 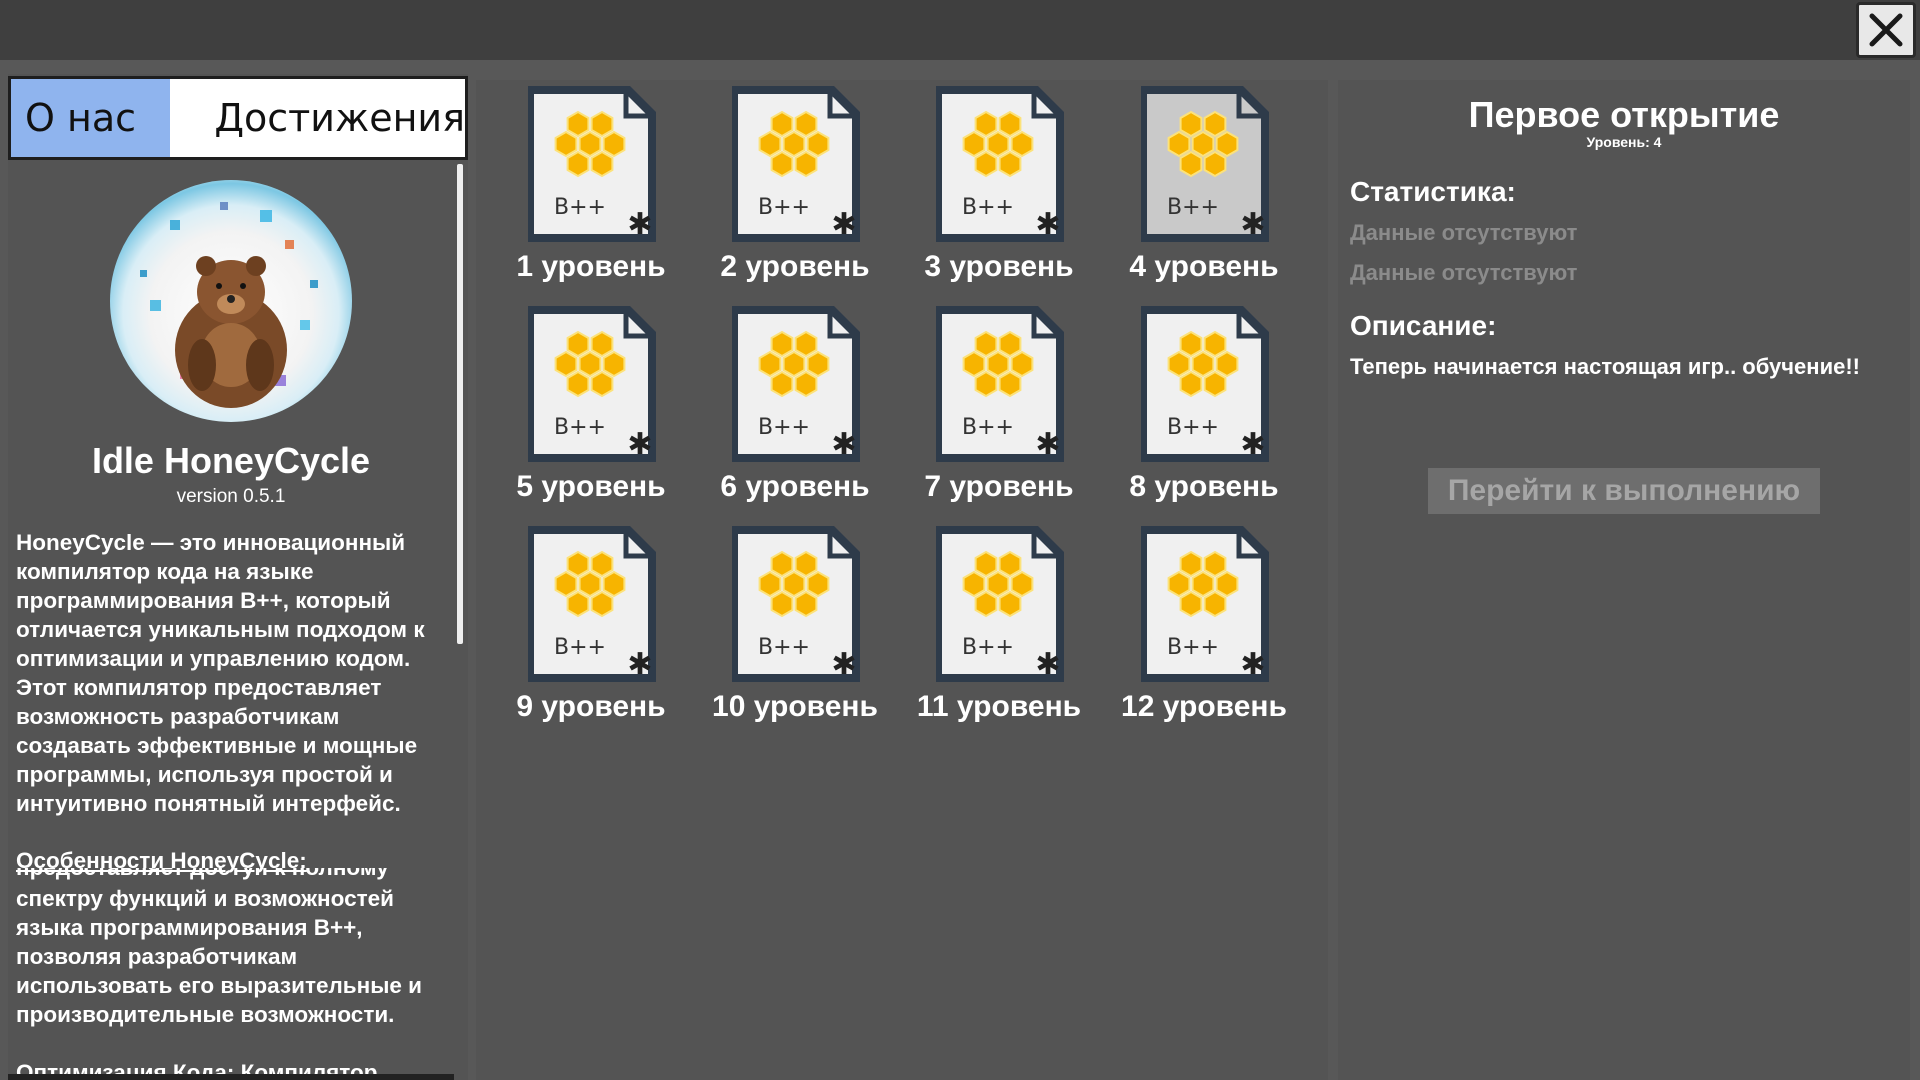 What do you see at coordinates (317, 118) in the screenshot?
I see `tab-achievements: Достижения` at bounding box center [317, 118].